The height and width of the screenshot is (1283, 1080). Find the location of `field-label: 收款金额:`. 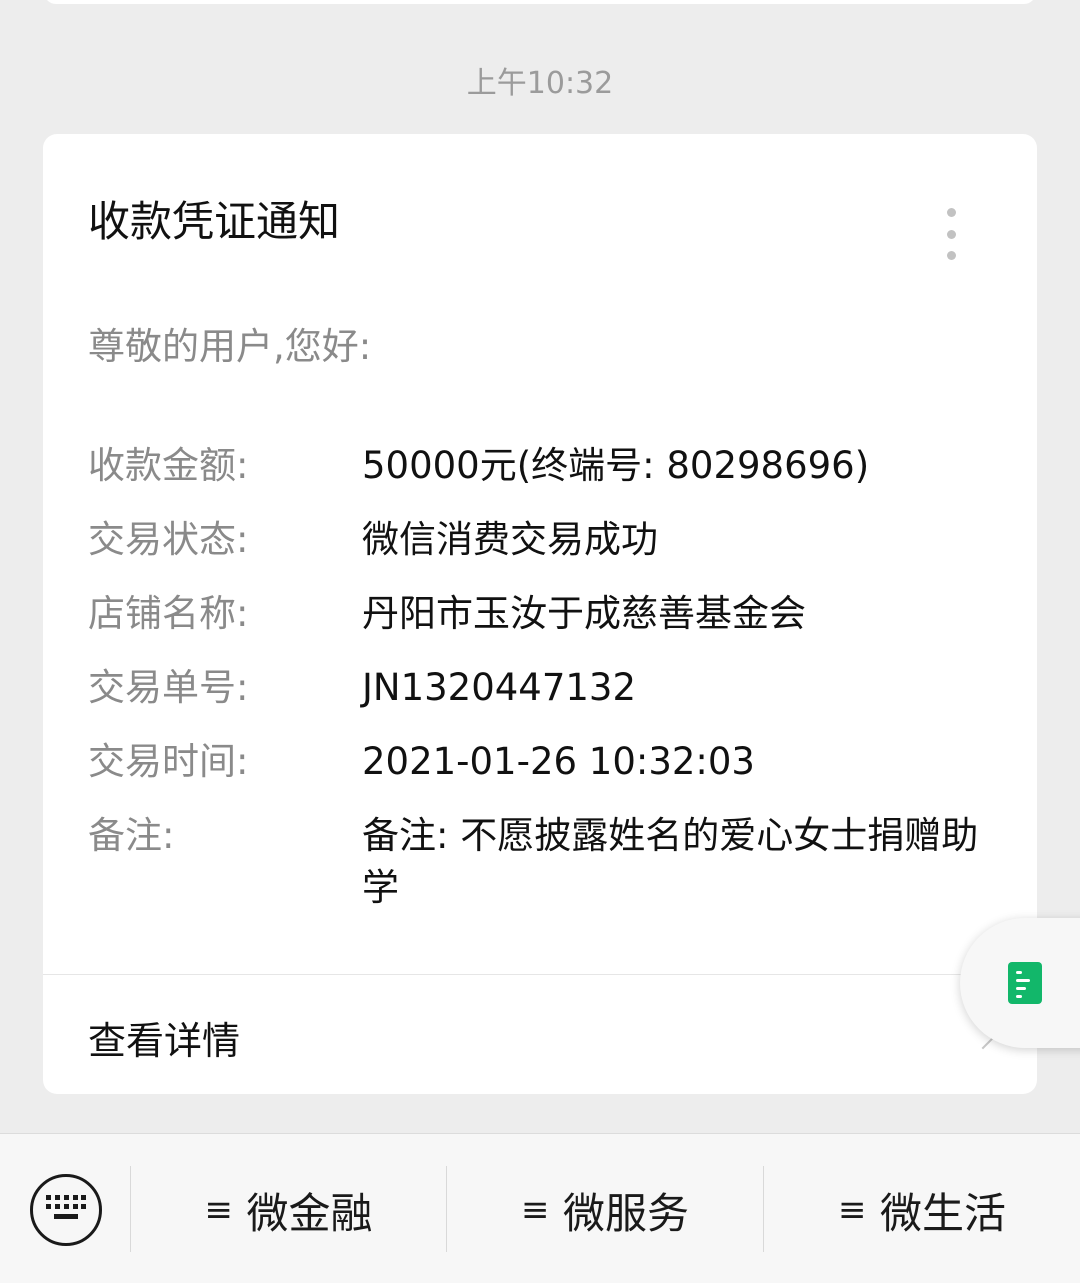

field-label: 收款金额: is located at coordinates (168, 465).